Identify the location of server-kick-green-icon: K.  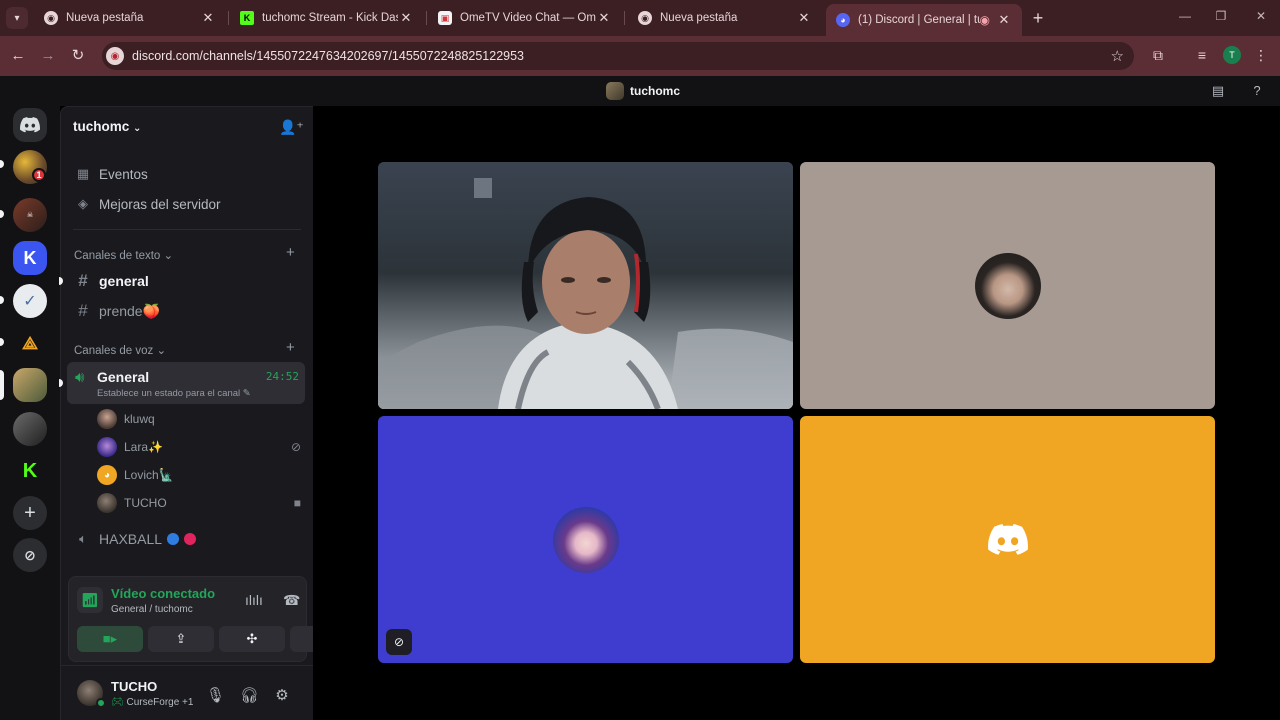
(30, 471).